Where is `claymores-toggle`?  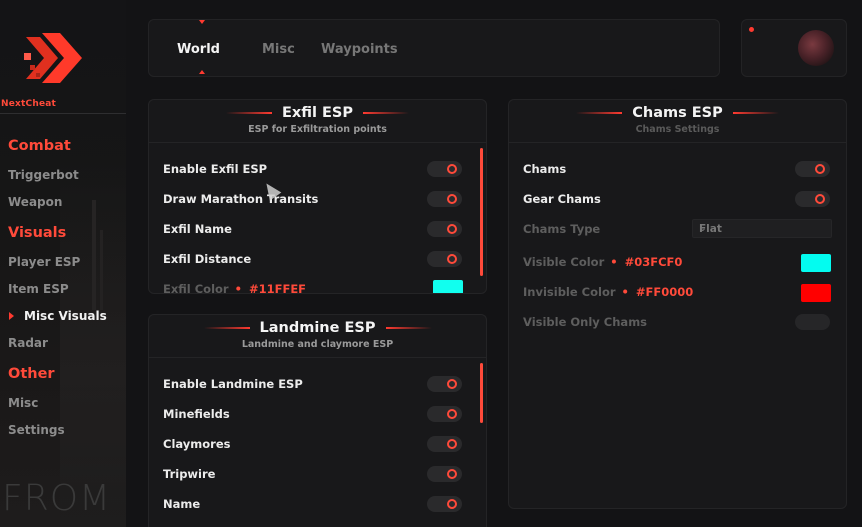 claymores-toggle is located at coordinates (444, 444).